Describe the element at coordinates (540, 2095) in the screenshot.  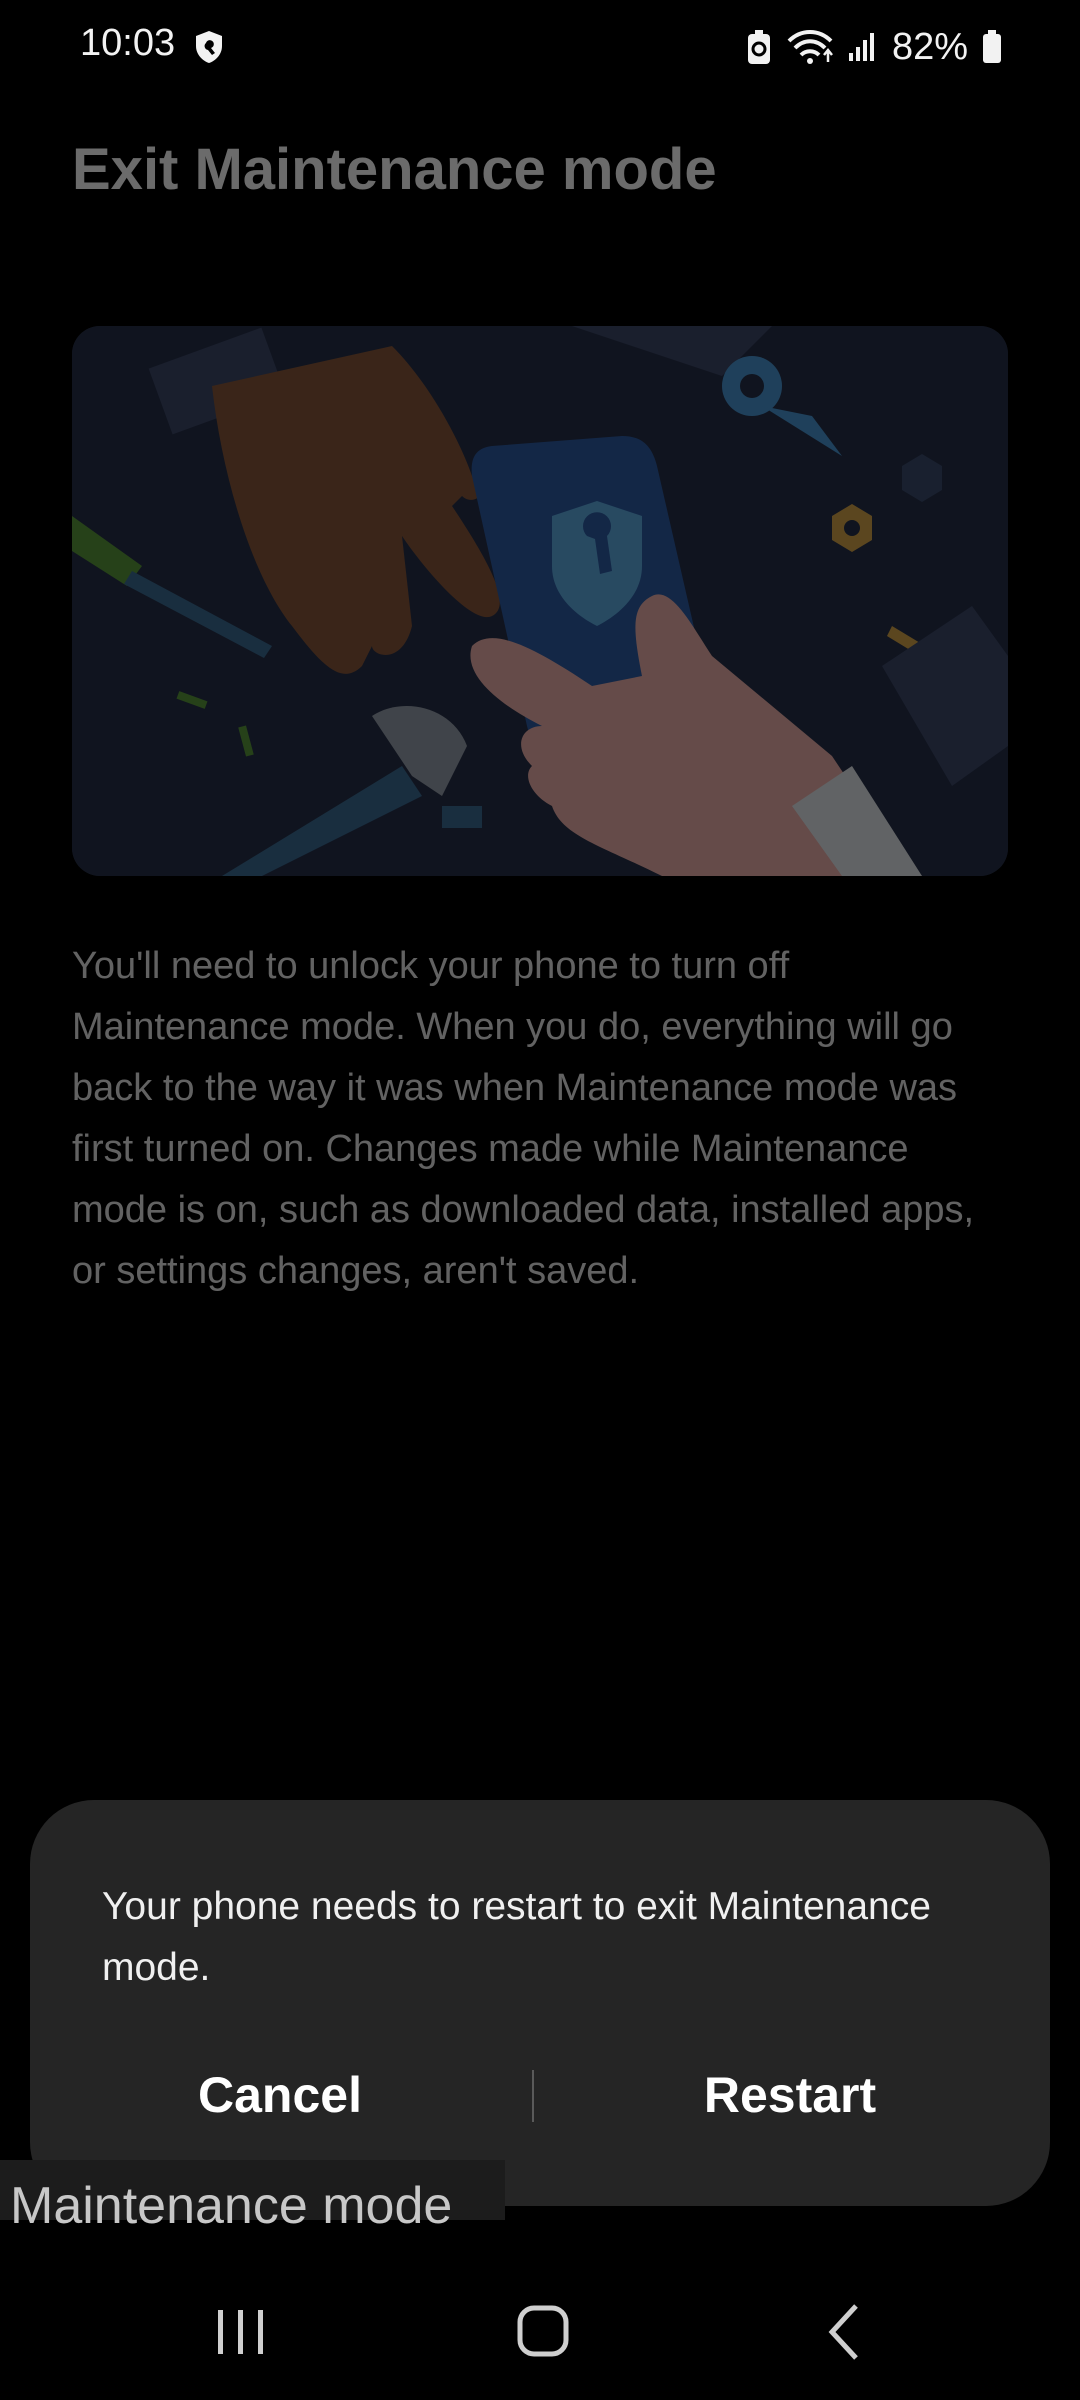
I see `dialog-actions: Cancel Restart` at that location.